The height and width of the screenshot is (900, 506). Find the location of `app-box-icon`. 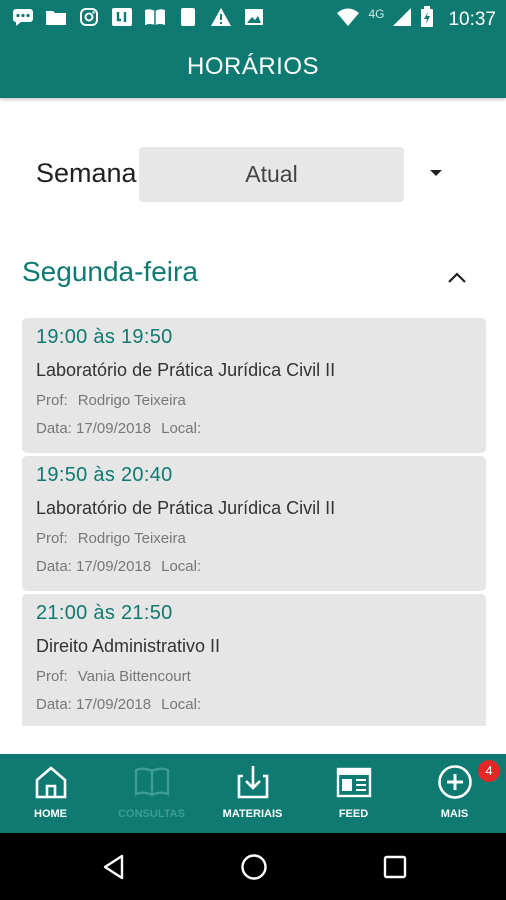

app-box-icon is located at coordinates (122, 17).